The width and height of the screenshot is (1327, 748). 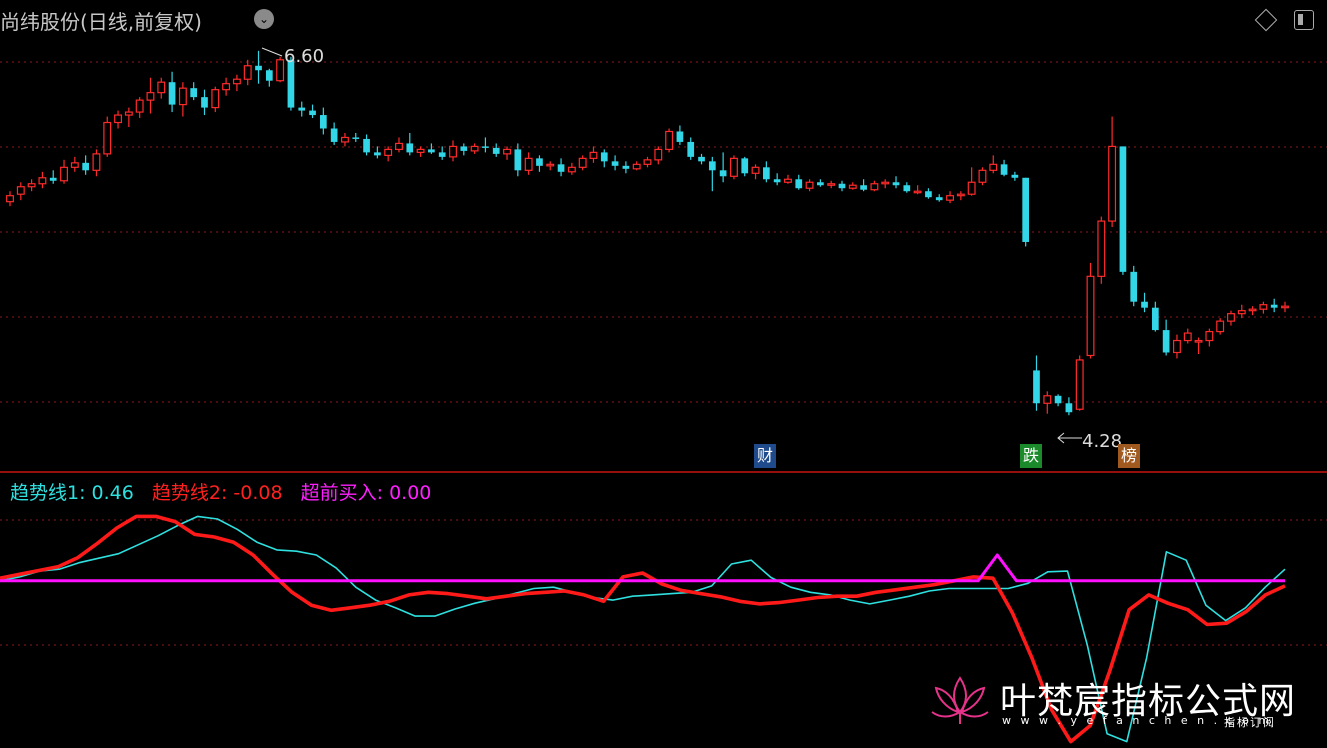 I want to click on badge-cai: 财, so click(x=765, y=456).